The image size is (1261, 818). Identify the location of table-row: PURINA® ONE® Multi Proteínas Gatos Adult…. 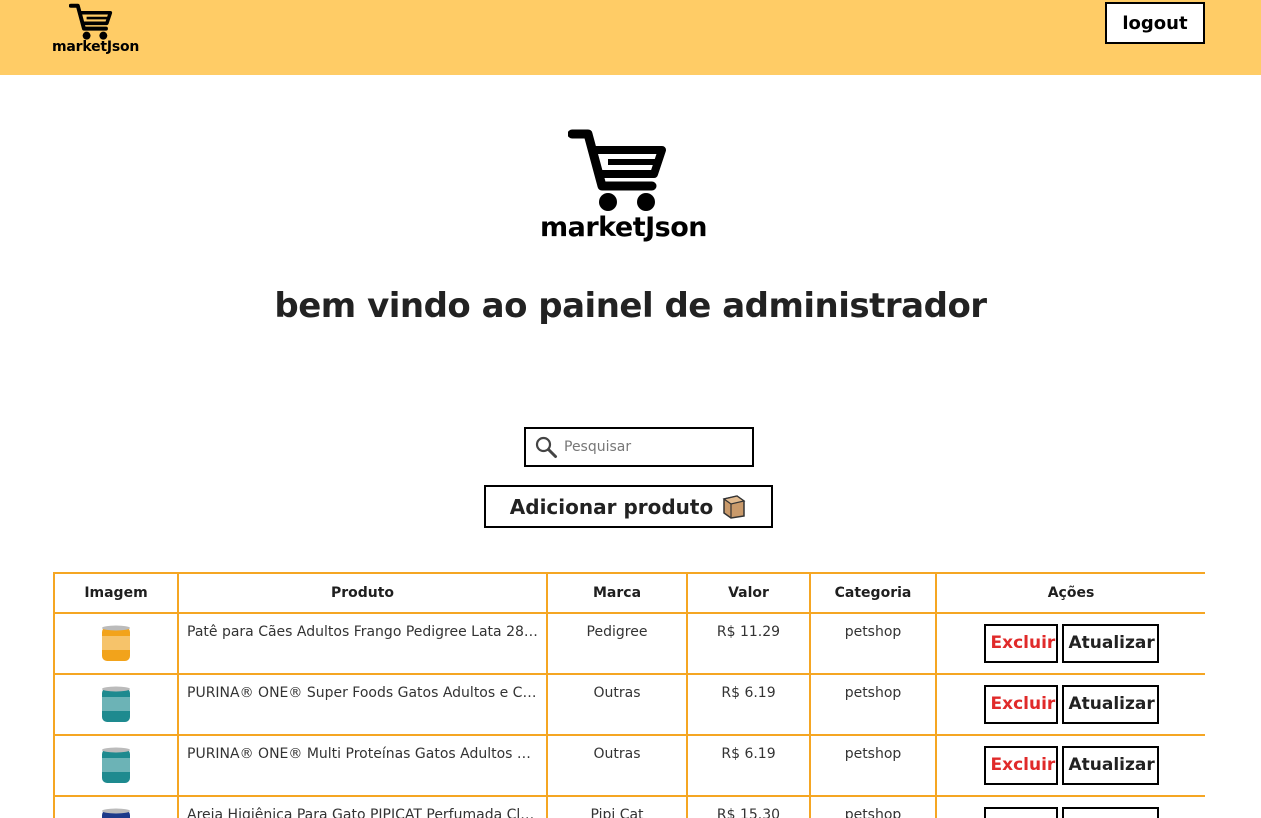
(629, 765).